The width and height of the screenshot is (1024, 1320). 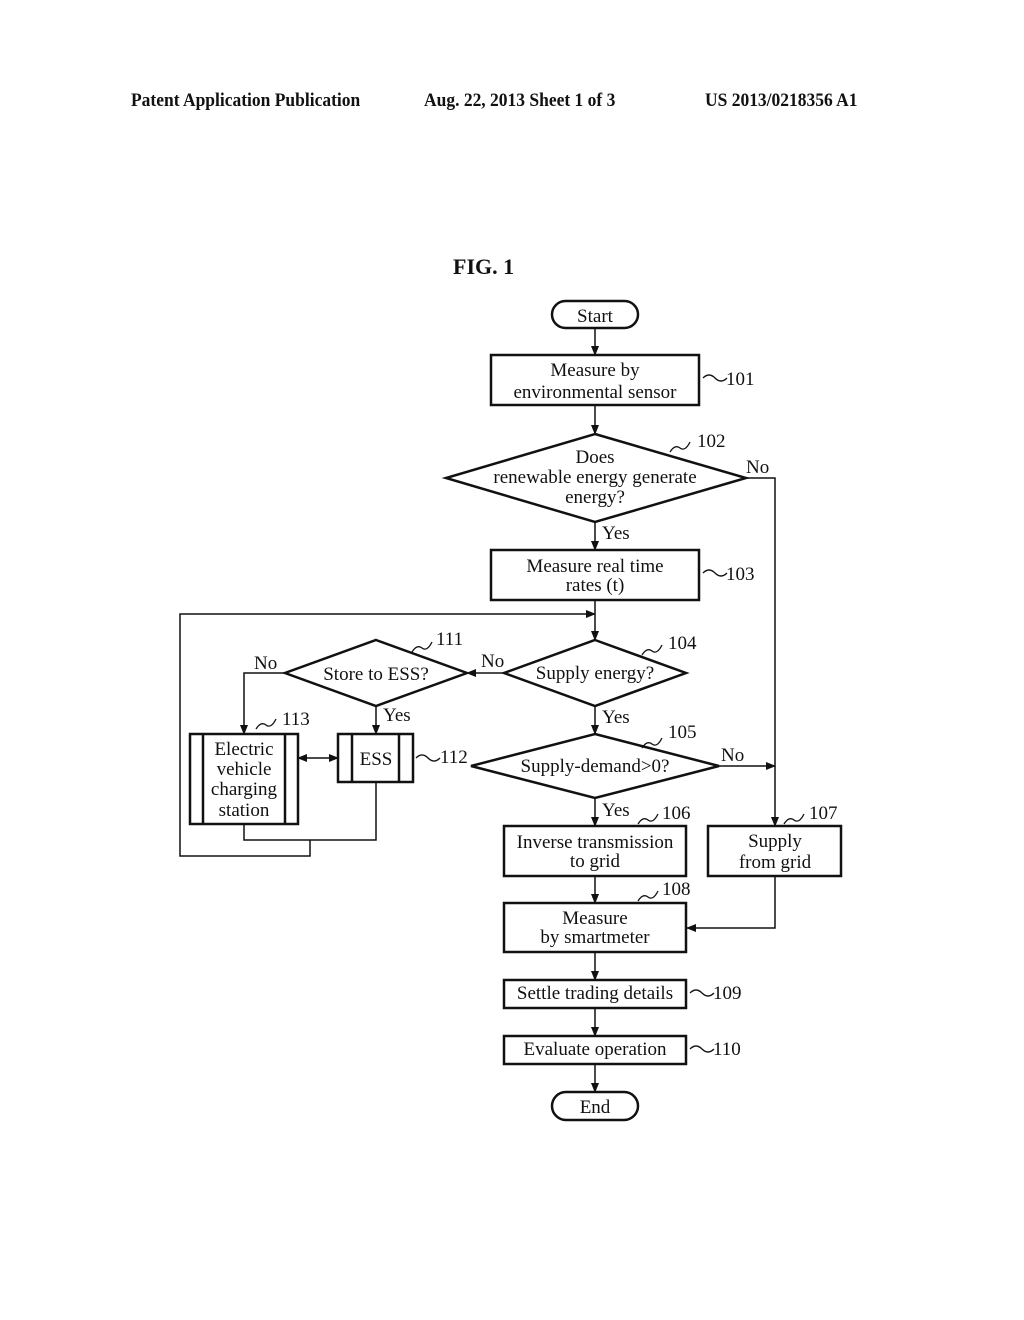 I want to click on node-102-line-1: Does, so click(x=594, y=457).